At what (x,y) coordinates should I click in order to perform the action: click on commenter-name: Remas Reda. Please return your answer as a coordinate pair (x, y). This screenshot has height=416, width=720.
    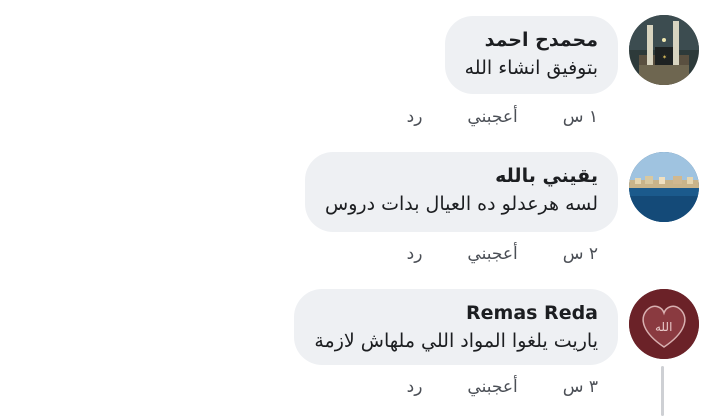
    Looking at the image, I should click on (456, 313).